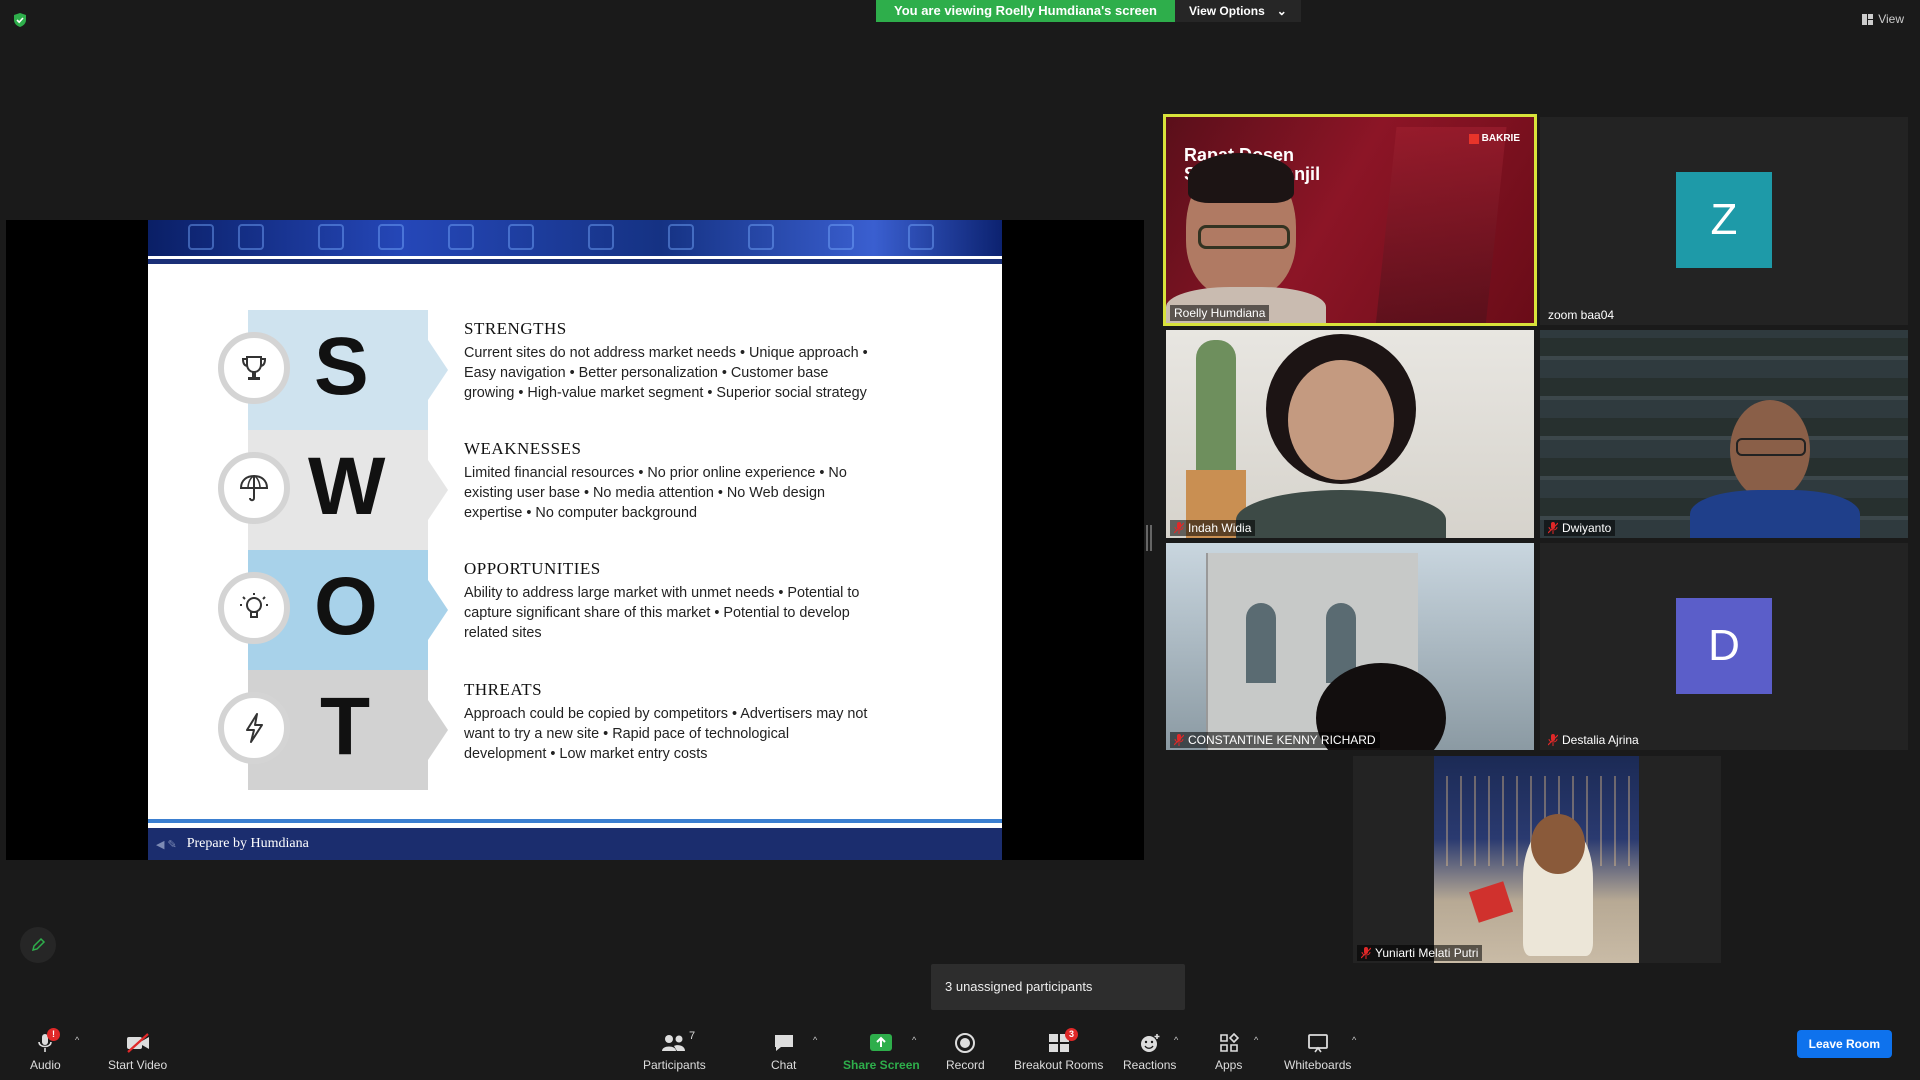 Image resolution: width=1920 pixels, height=1080 pixels. What do you see at coordinates (1354, 1040) in the screenshot?
I see `whiteboards-options-caret: ^` at bounding box center [1354, 1040].